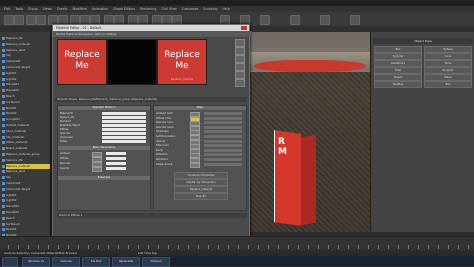 This screenshot has width=474, height=267. What do you see at coordinates (448, 70) in the screenshot?
I see `create-button: Pyramid` at bounding box center [448, 70].